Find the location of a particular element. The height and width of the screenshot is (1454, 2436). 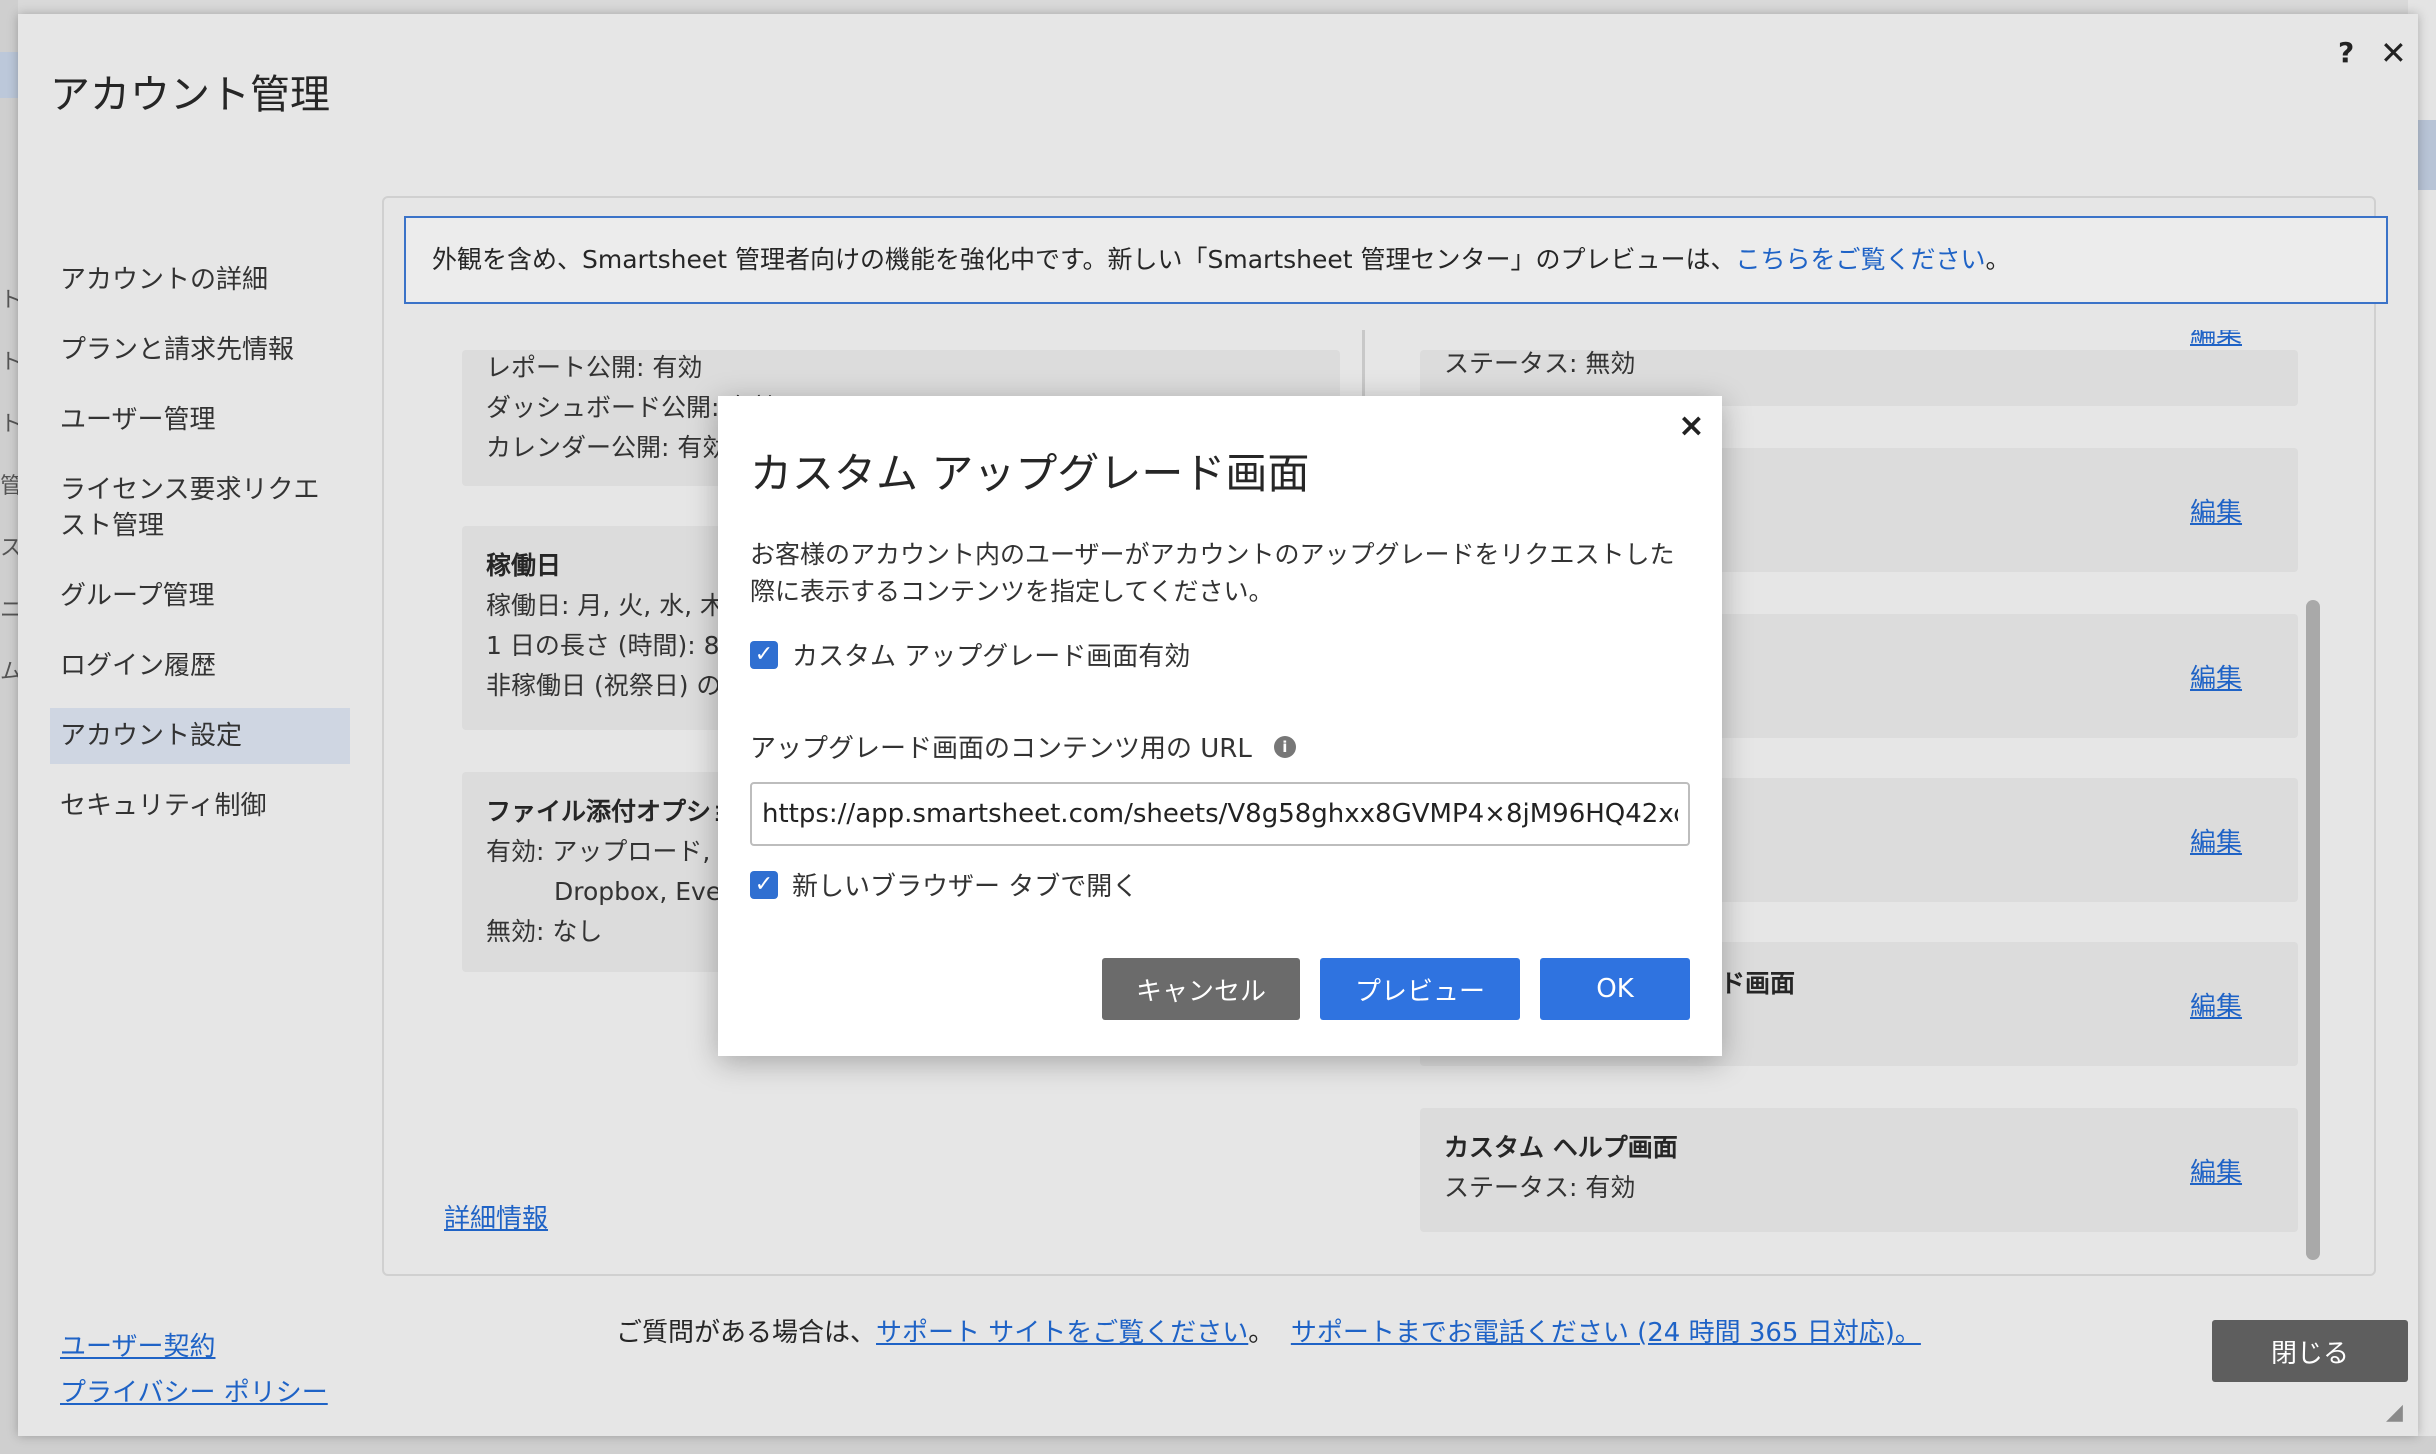

sidebar-item-account-details: アカウントの詳細 is located at coordinates (200, 280).